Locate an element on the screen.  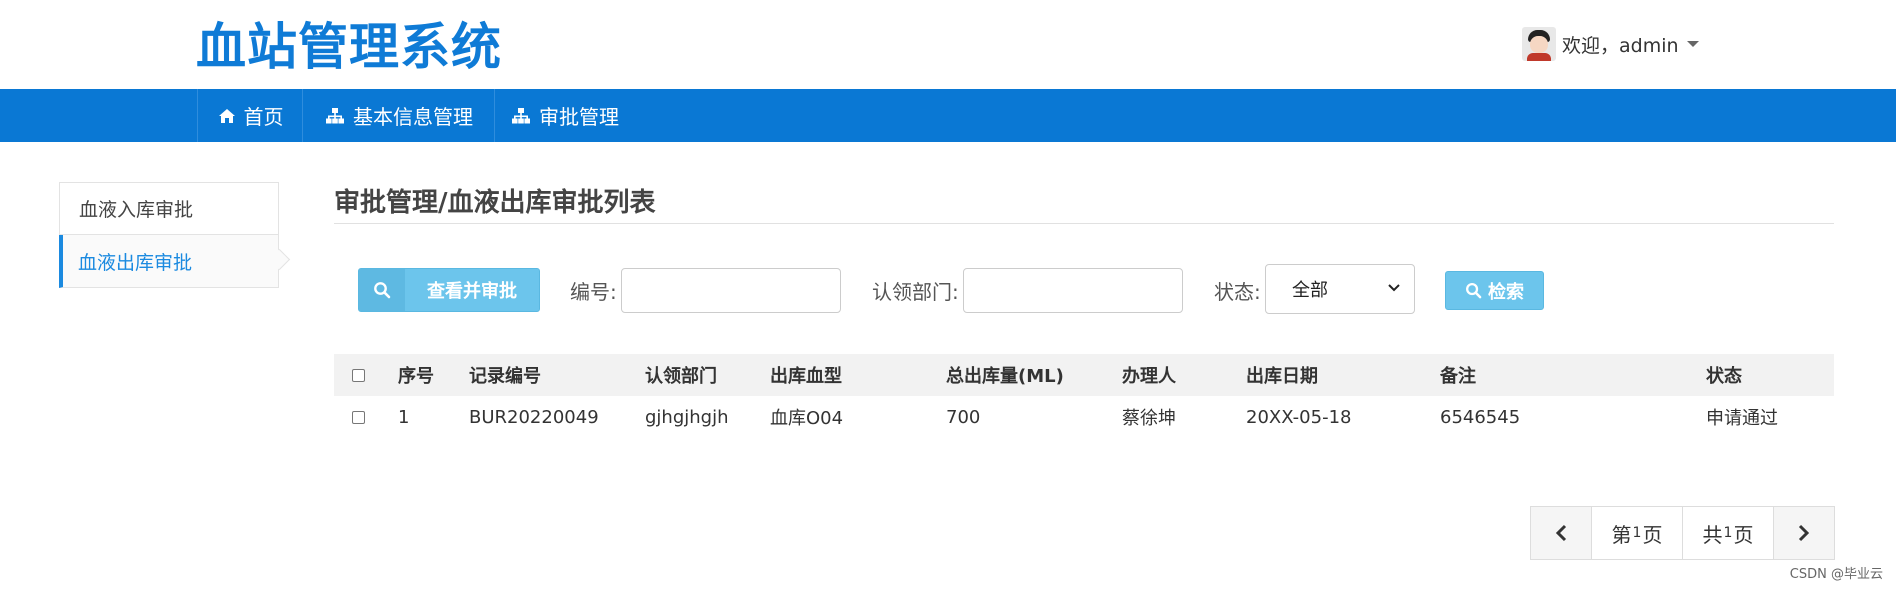
column-header: 序号 is located at coordinates (416, 376).